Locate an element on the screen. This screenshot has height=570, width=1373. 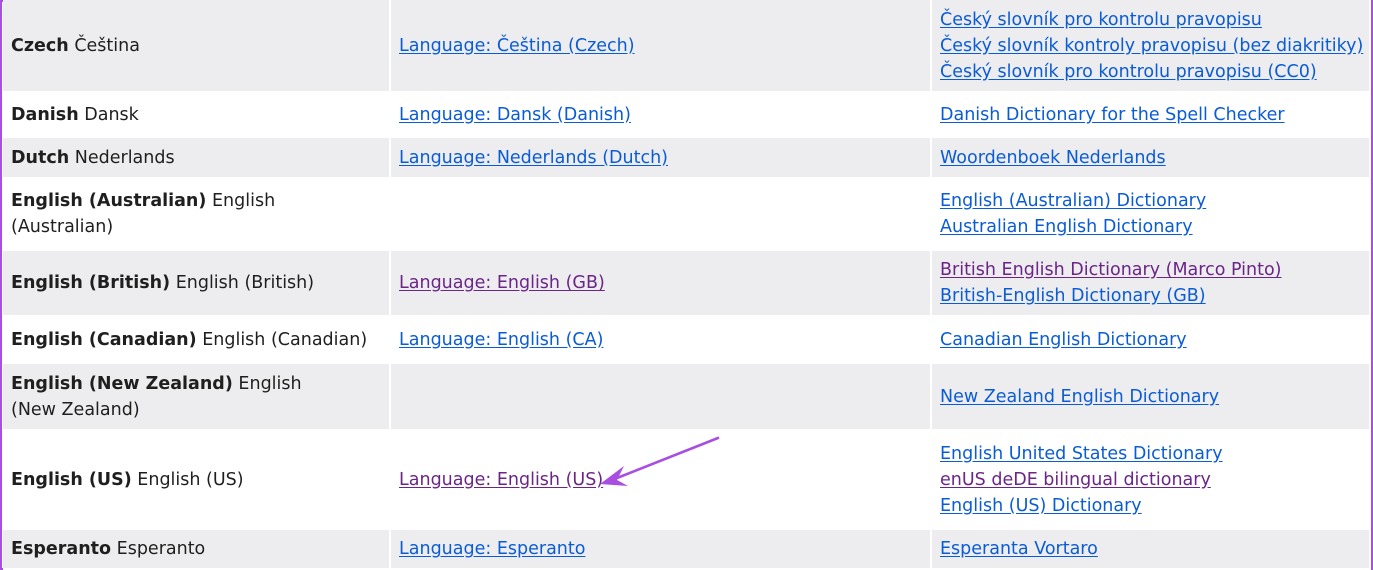
language-english-name: Esperanto is located at coordinates (61, 549).